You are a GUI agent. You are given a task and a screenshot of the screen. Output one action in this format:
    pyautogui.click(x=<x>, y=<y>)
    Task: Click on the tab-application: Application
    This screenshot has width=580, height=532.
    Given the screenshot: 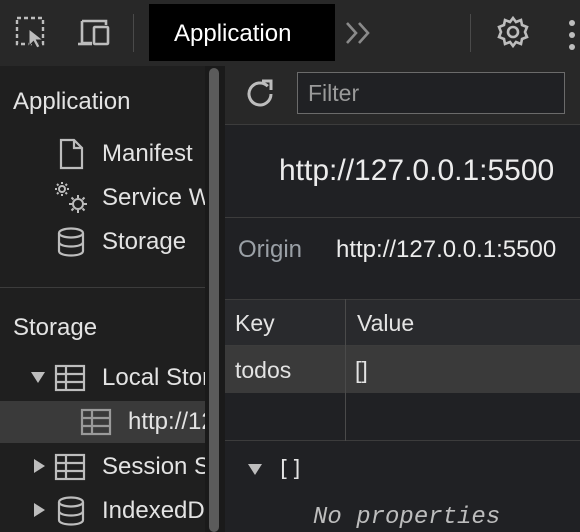 What is the action you would take?
    pyautogui.click(x=242, y=32)
    